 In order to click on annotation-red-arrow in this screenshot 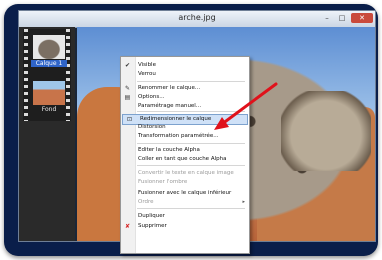, I will do `click(246, 106)`.